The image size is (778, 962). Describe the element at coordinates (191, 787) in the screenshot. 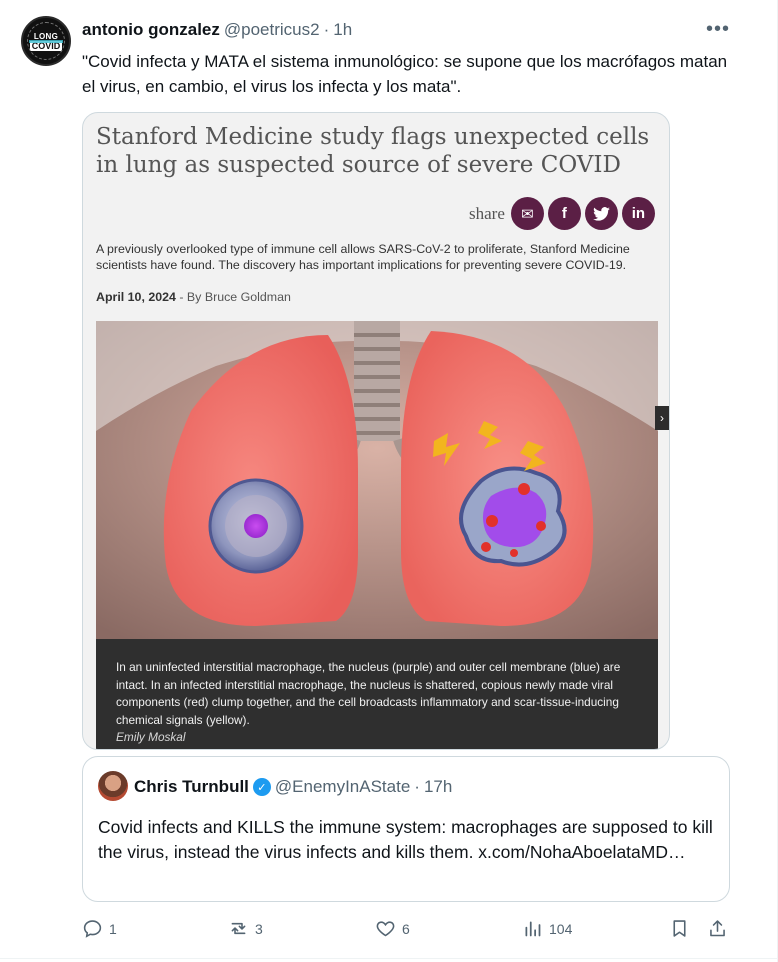

I see `quote-author-name: Chris Turnbull` at that location.